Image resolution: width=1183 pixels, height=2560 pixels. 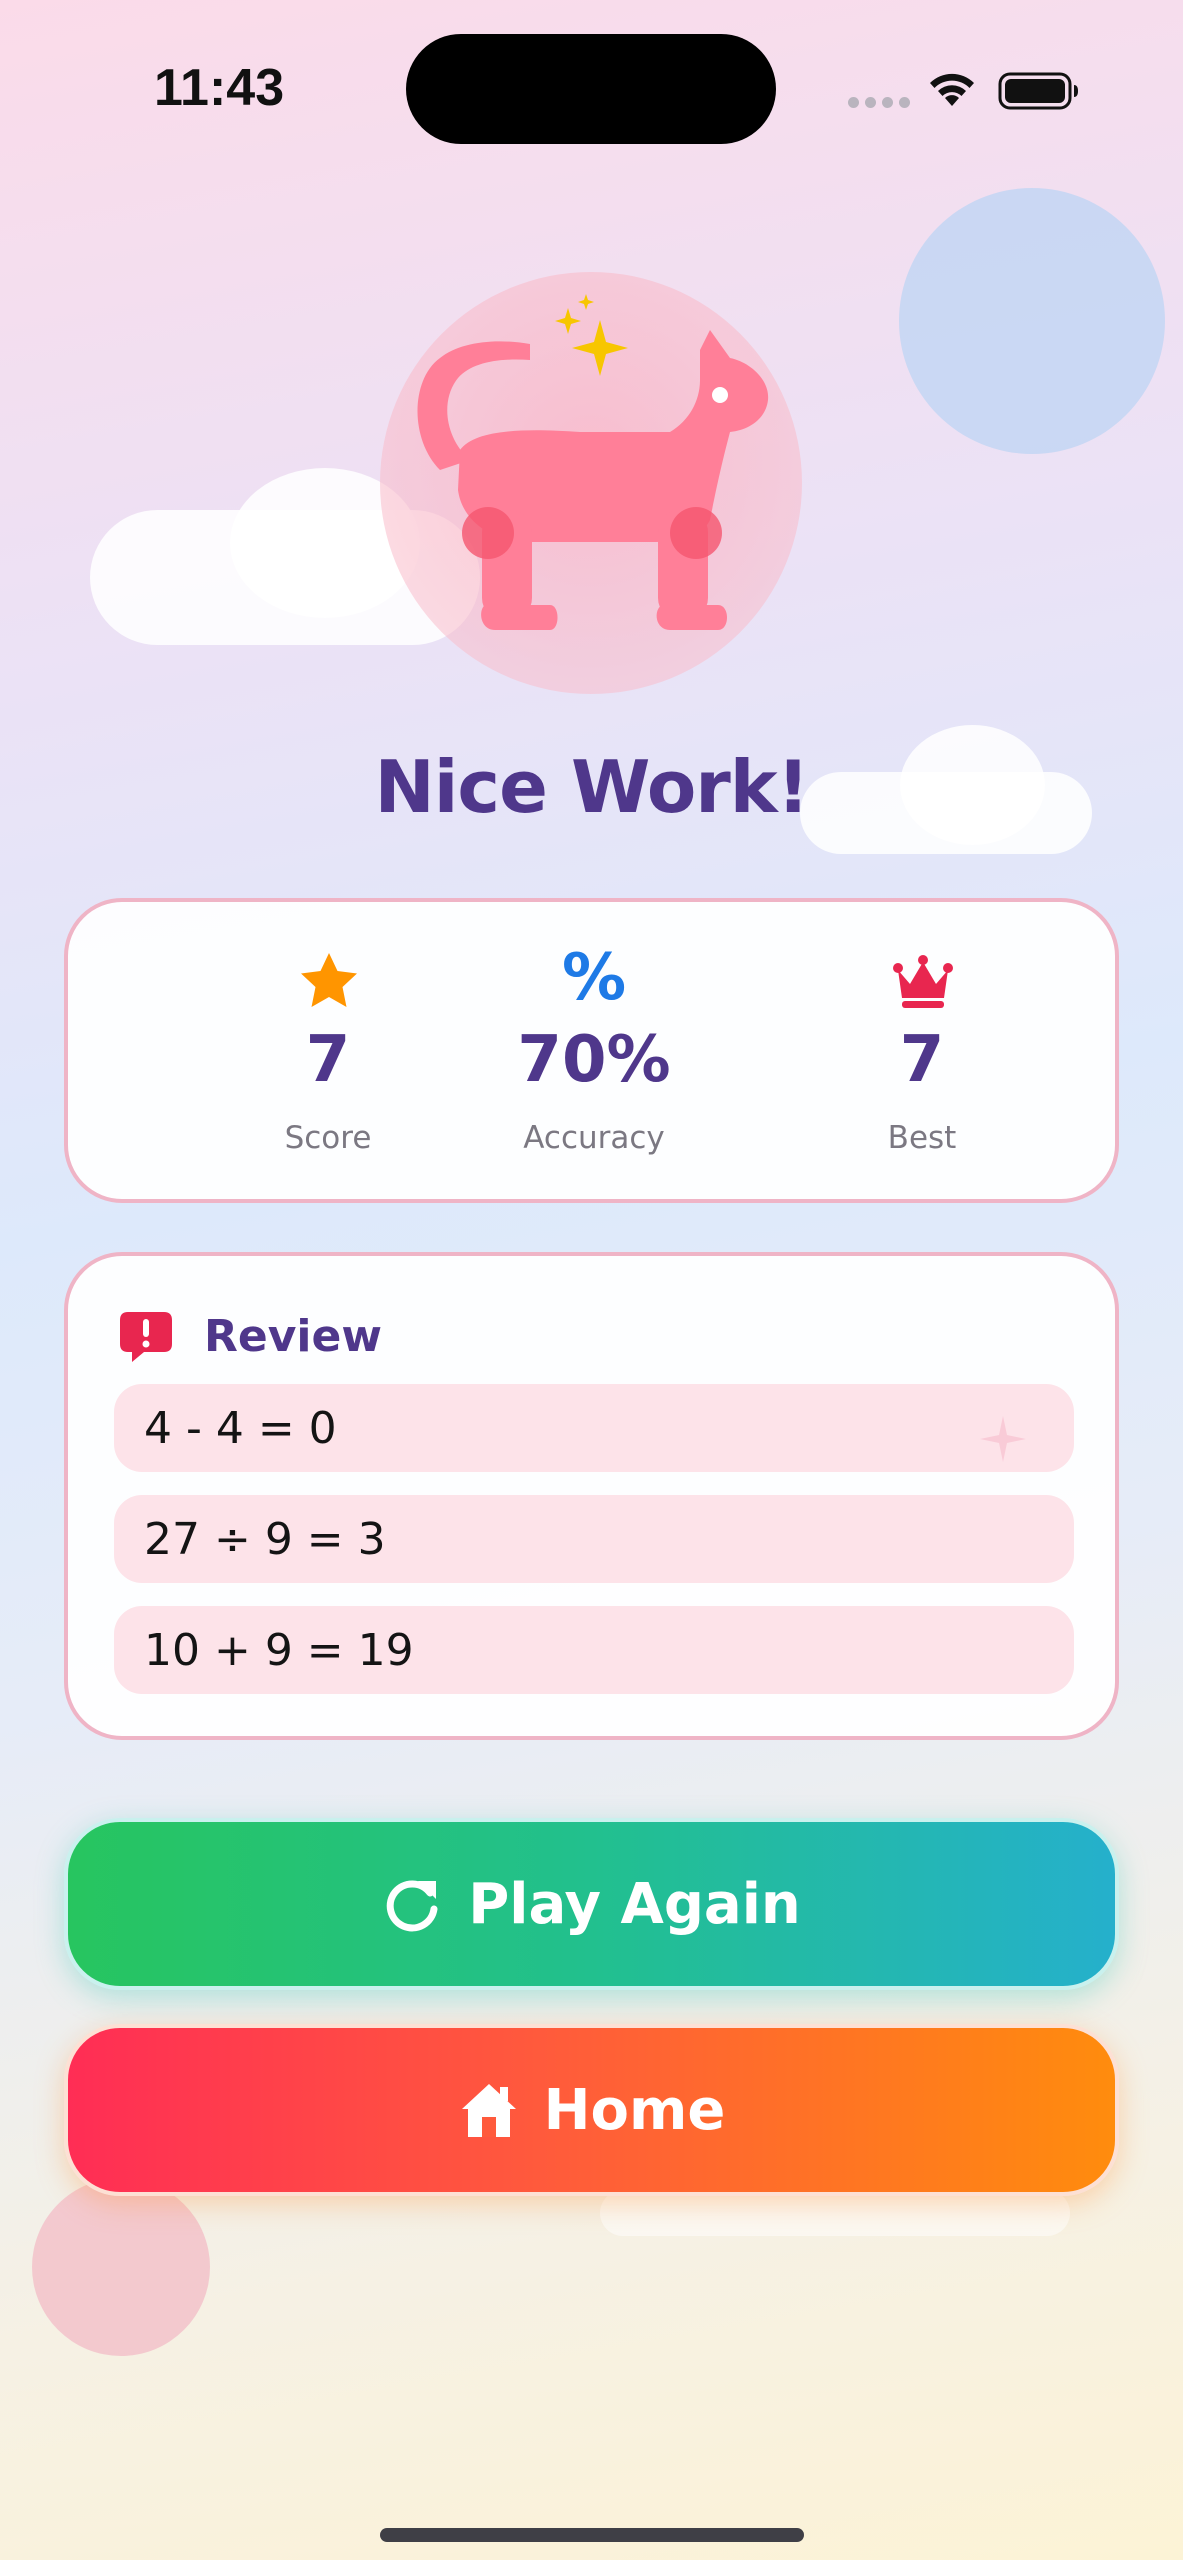 I want to click on score-label: Score, so click(x=328, y=1138).